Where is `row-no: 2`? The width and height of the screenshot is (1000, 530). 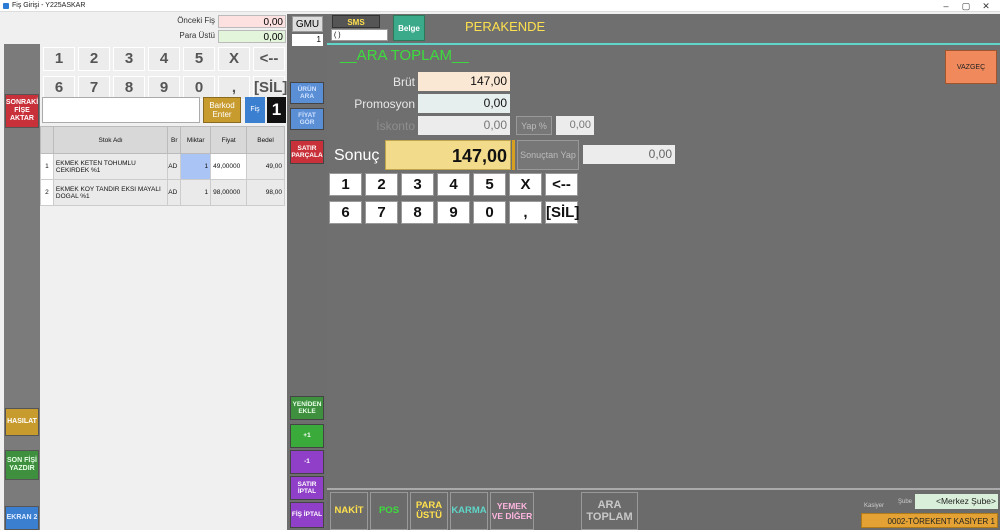 row-no: 2 is located at coordinates (47, 192).